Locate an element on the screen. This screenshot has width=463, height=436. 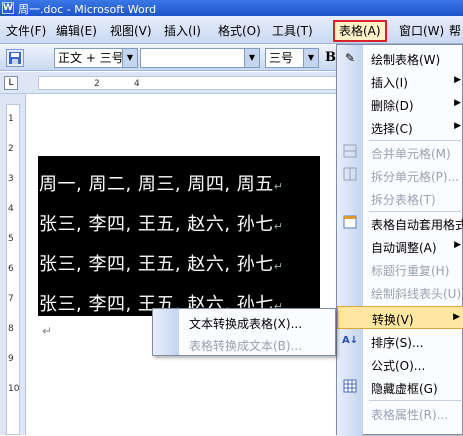
vertical-ruler: 1 2 3 4 5 6 7 8 9 10 is located at coordinates (13, 264).